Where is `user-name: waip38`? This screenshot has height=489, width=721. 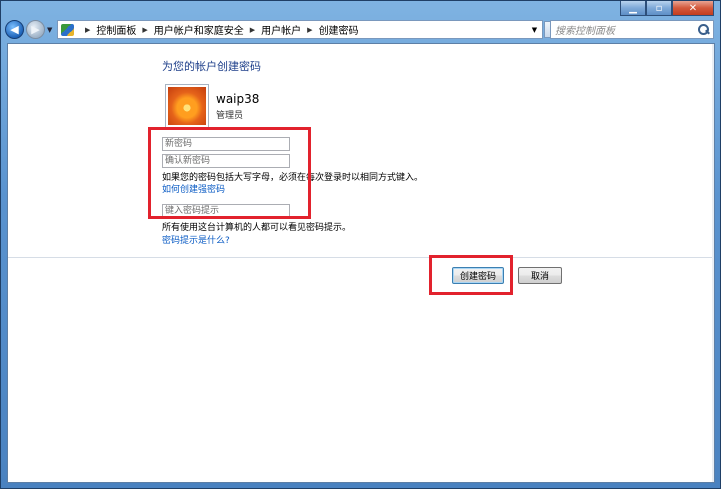
user-name: waip38 is located at coordinates (238, 99).